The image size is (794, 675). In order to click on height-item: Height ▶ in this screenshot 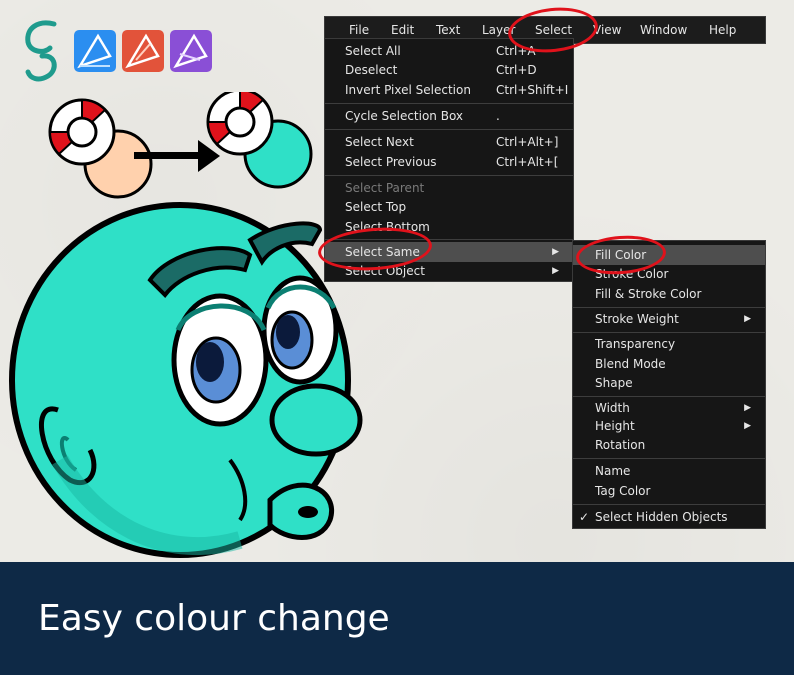, I will do `click(669, 426)`.